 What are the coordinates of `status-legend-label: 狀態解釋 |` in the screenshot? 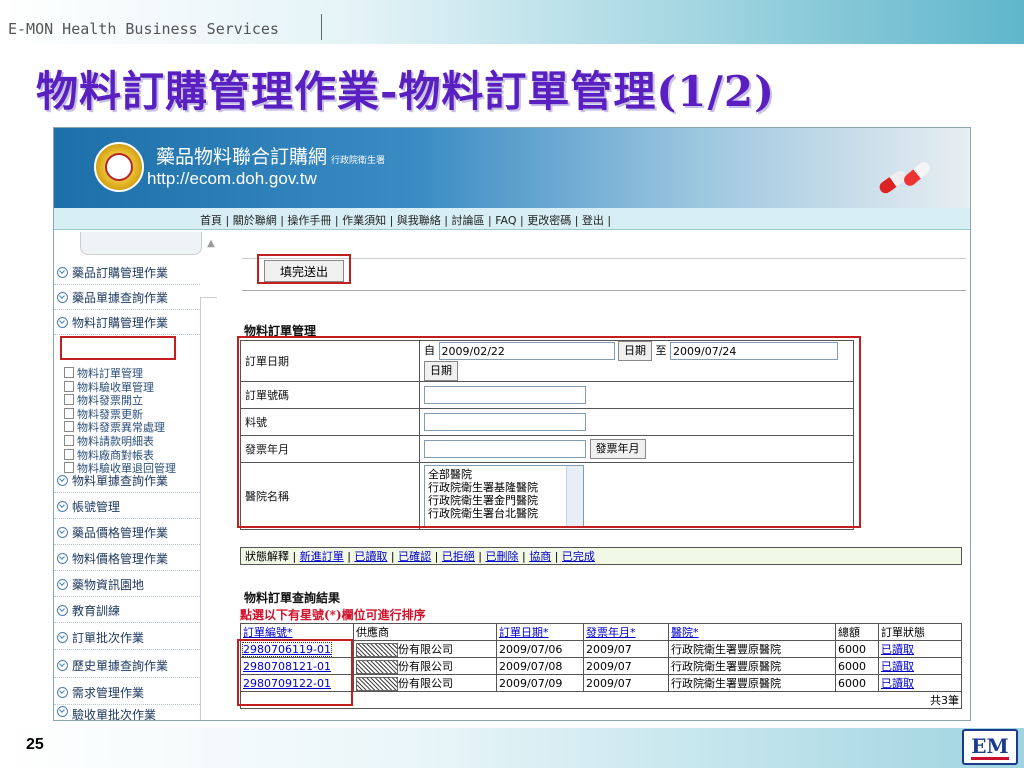 It's located at (271, 556).